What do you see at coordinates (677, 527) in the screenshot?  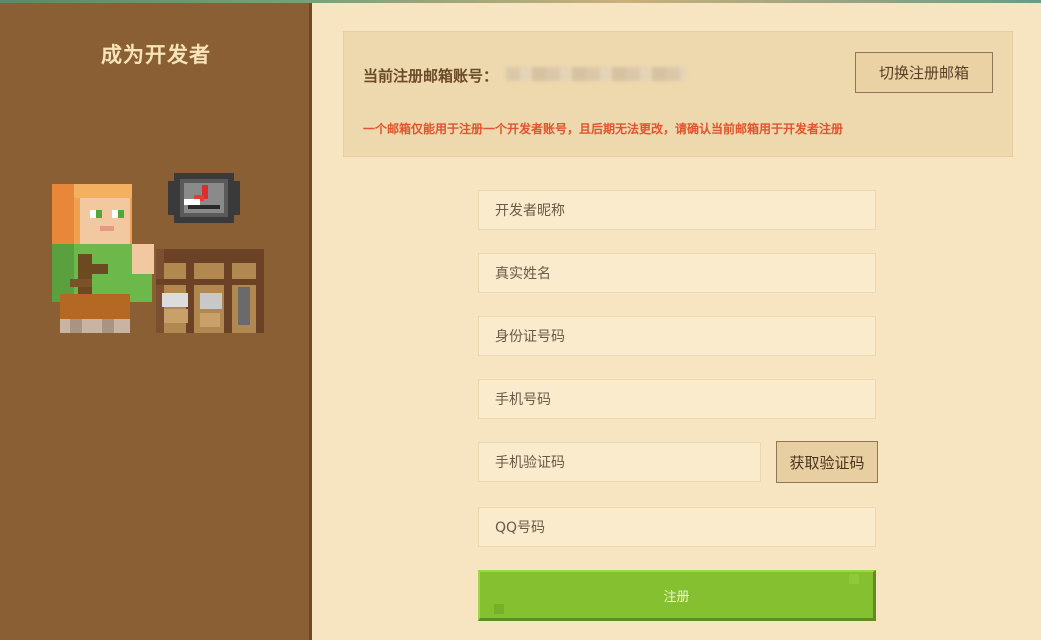 I see `qq-input: QQ号码` at bounding box center [677, 527].